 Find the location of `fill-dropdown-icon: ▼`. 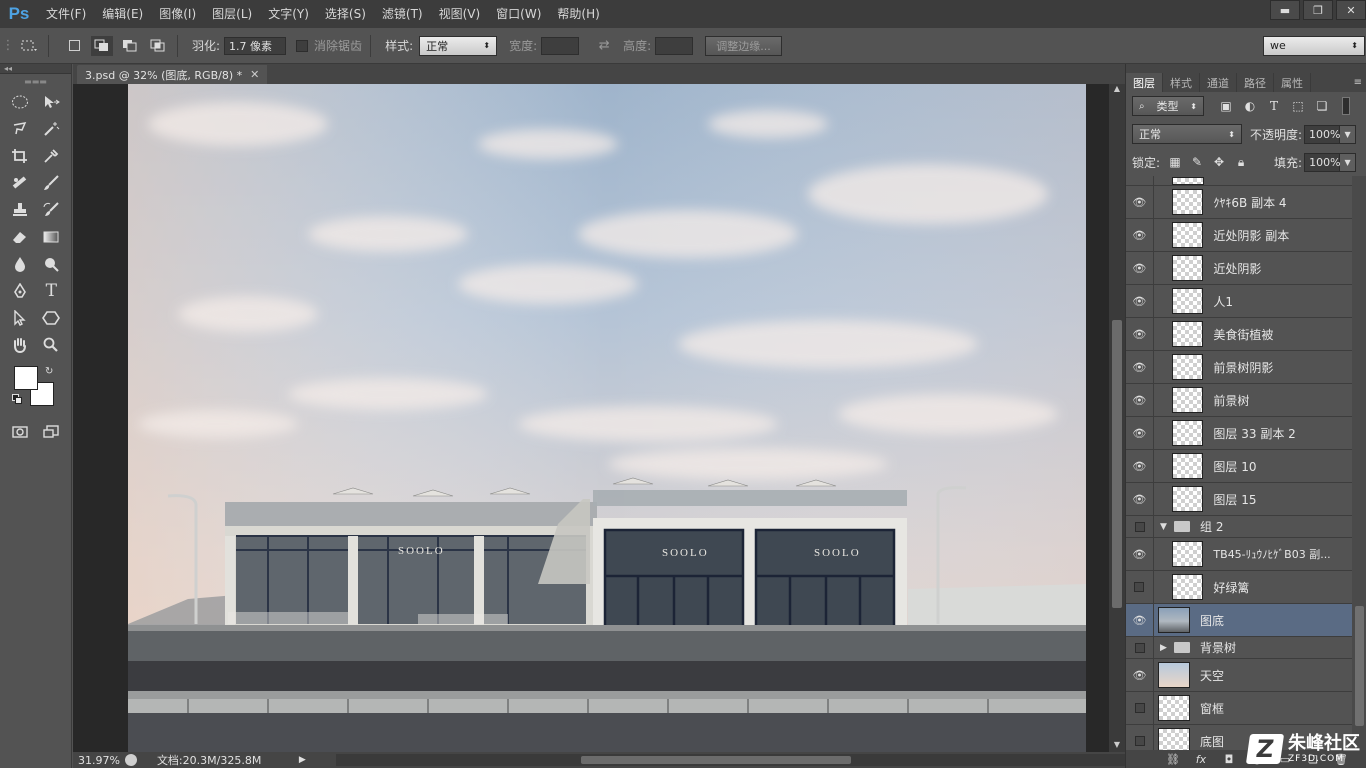

fill-dropdown-icon: ▼ is located at coordinates (1348, 162).